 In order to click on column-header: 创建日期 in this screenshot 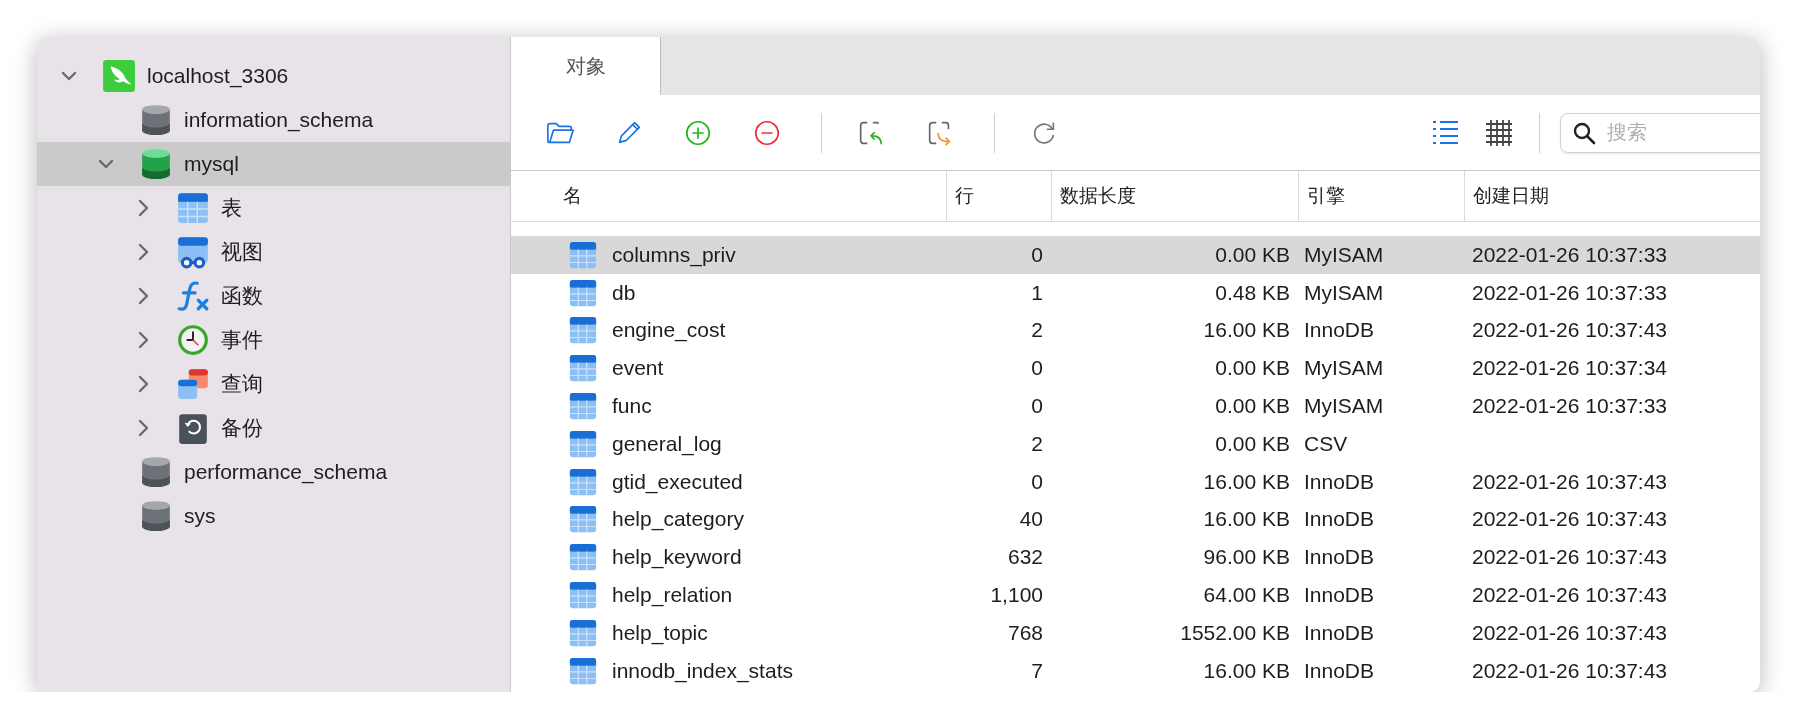, I will do `click(1612, 196)`.